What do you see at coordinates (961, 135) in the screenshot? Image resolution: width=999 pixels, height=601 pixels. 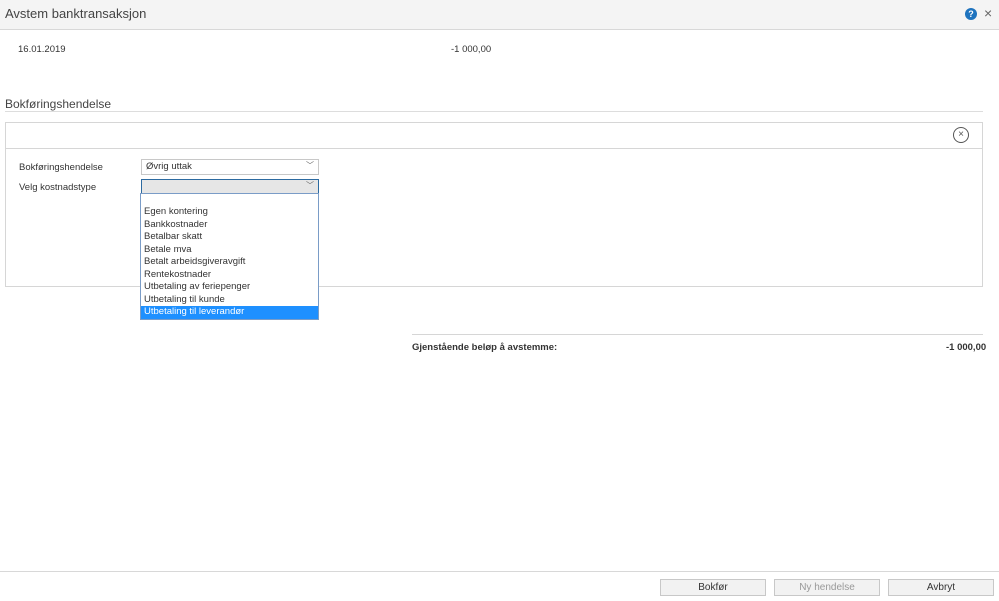 I see `circle-close-icon: ×` at bounding box center [961, 135].